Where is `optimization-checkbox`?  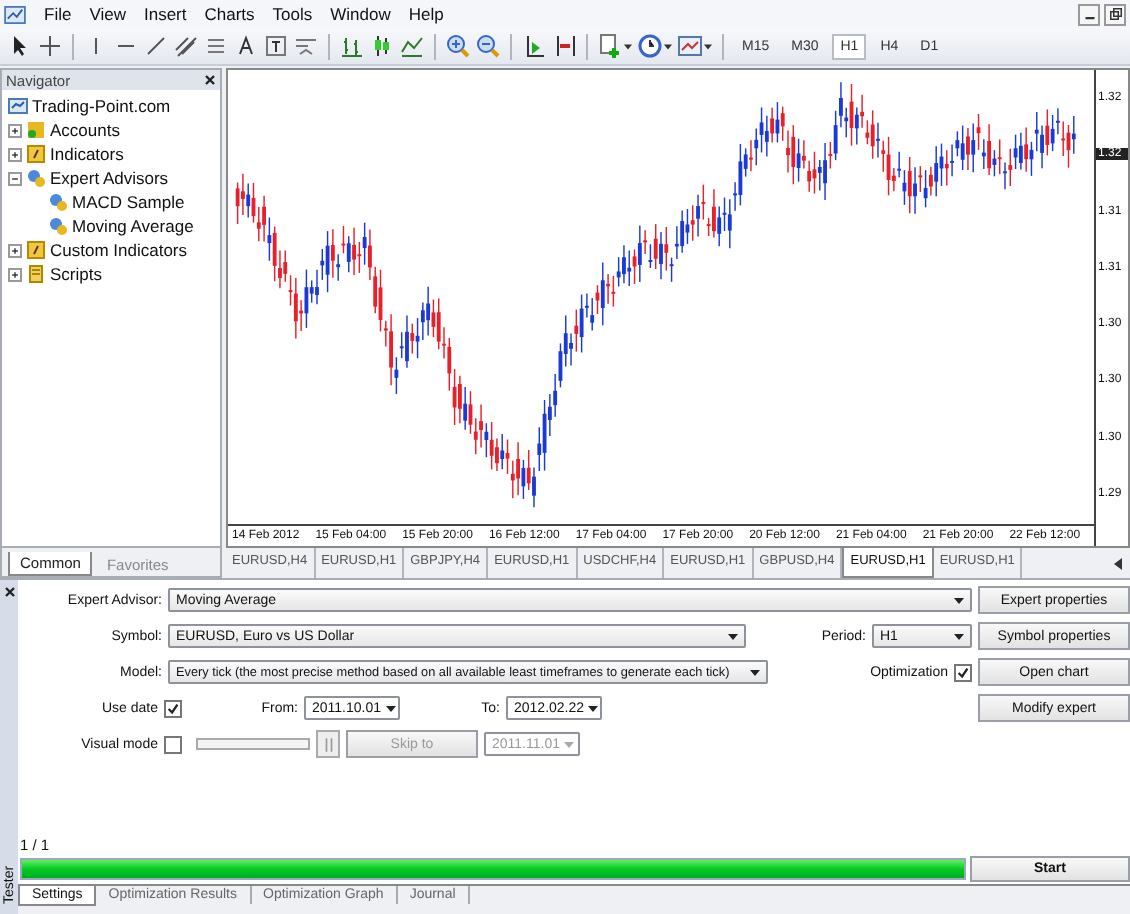 optimization-checkbox is located at coordinates (963, 672).